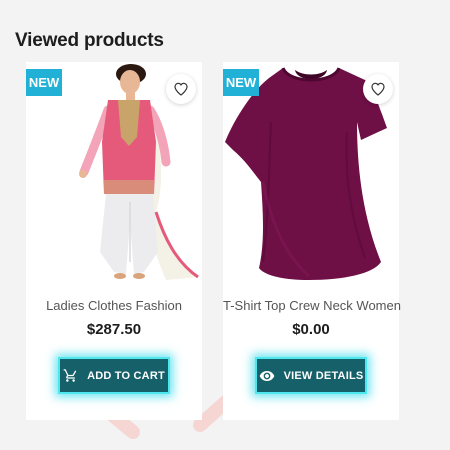 This screenshot has width=450, height=450. What do you see at coordinates (126, 375) in the screenshot?
I see `add-to-cart-label: ADD TO CART` at bounding box center [126, 375].